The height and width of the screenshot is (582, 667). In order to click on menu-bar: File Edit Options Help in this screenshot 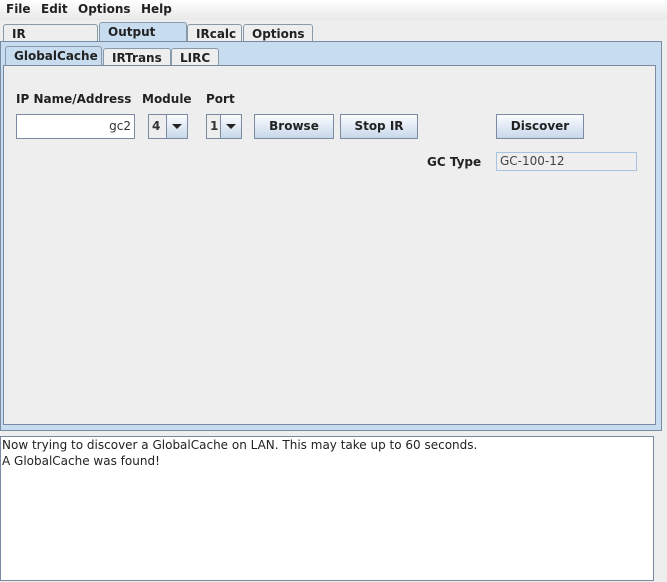, I will do `click(333, 10)`.